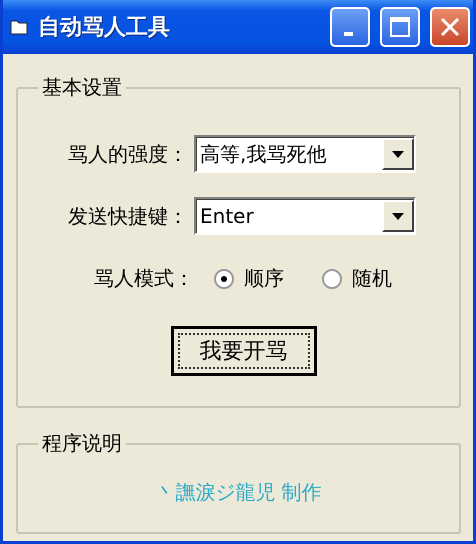  I want to click on maximize-icon, so click(400, 27).